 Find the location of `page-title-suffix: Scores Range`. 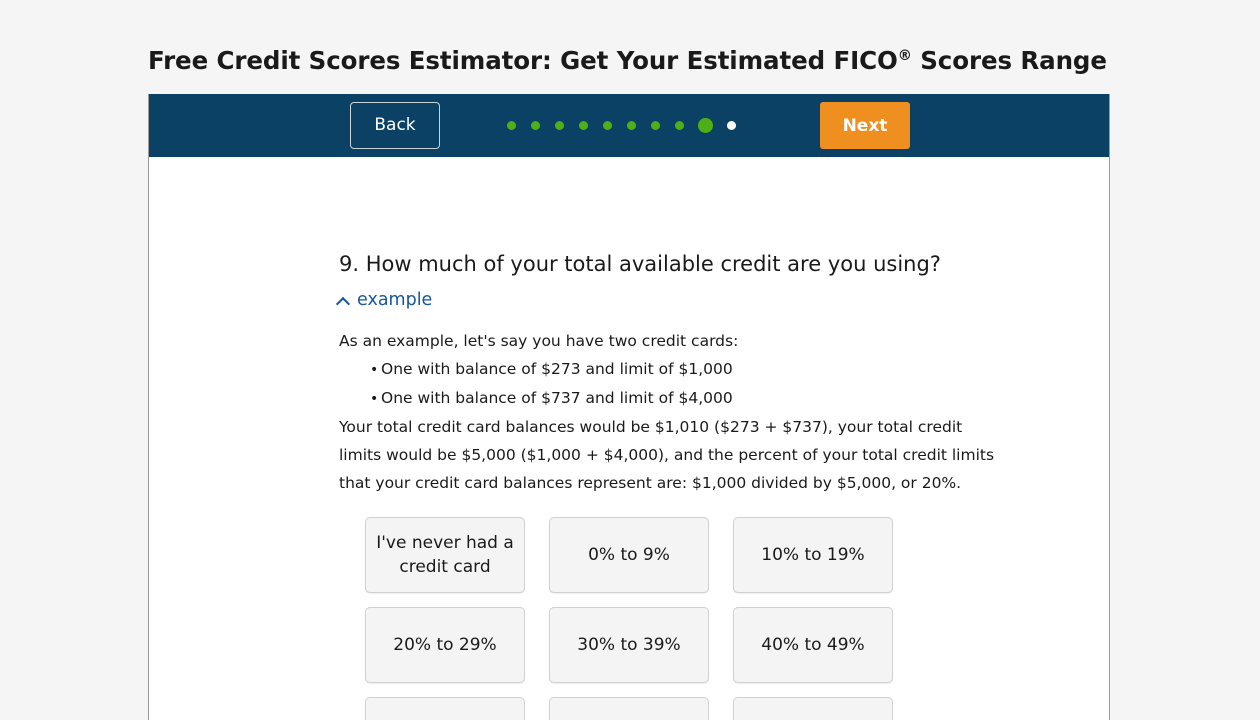

page-title-suffix: Scores Range is located at coordinates (1009, 60).